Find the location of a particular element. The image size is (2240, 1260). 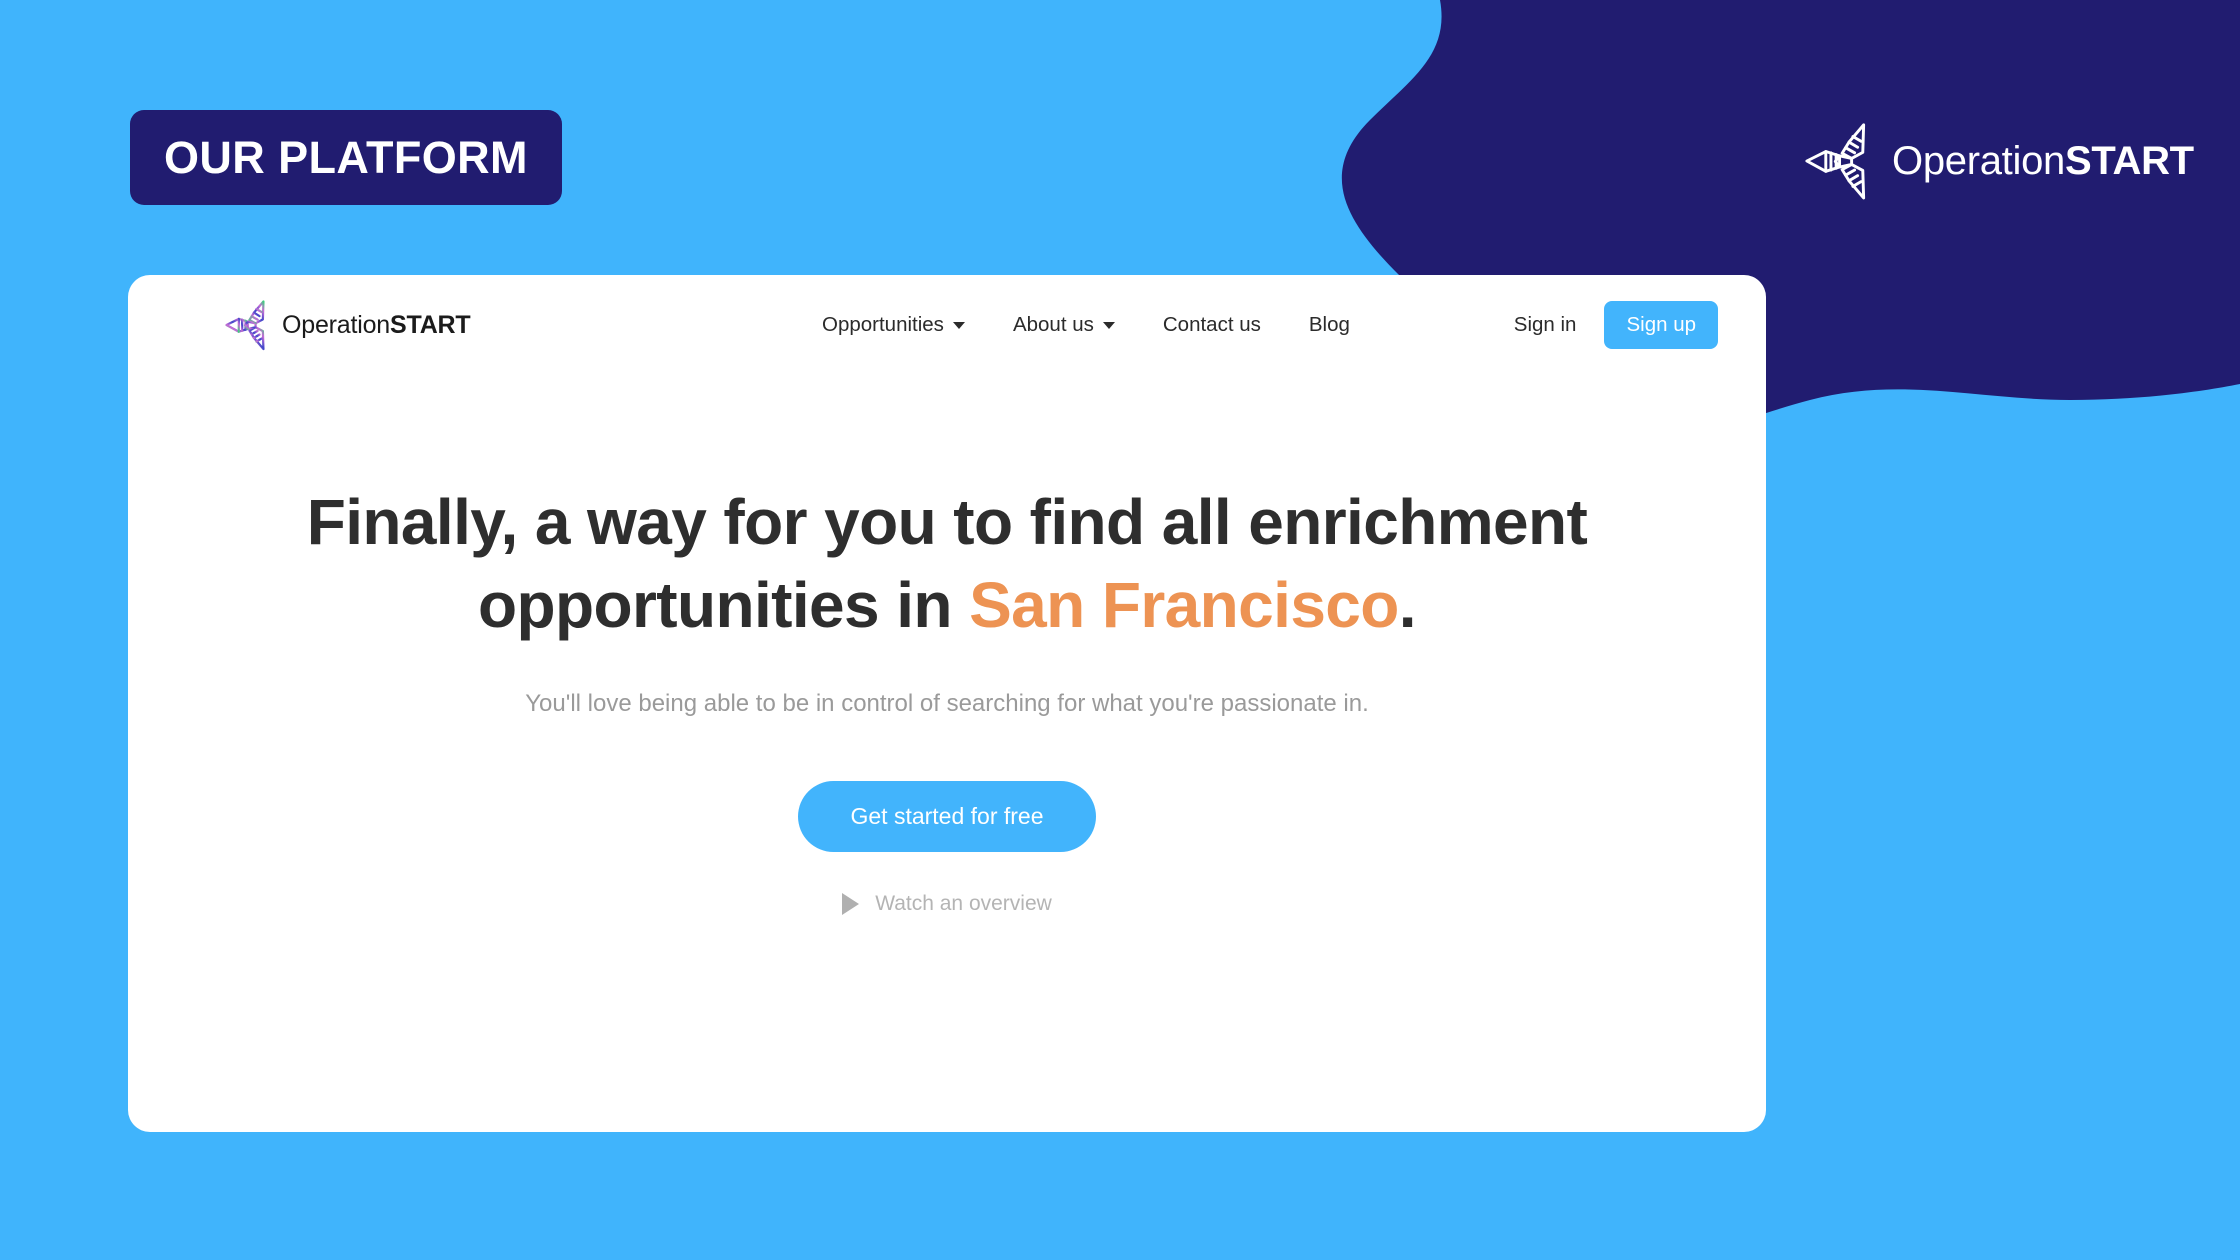

watch-overview-link: Watch an overview is located at coordinates (947, 904).